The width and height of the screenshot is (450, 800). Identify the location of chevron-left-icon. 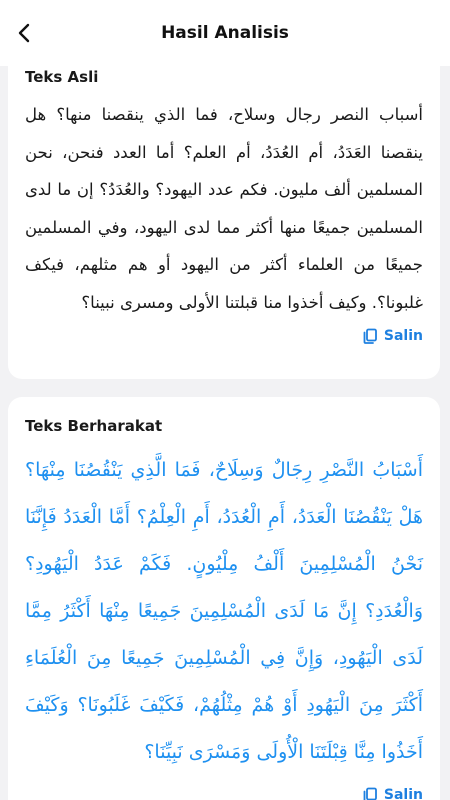
(24, 33).